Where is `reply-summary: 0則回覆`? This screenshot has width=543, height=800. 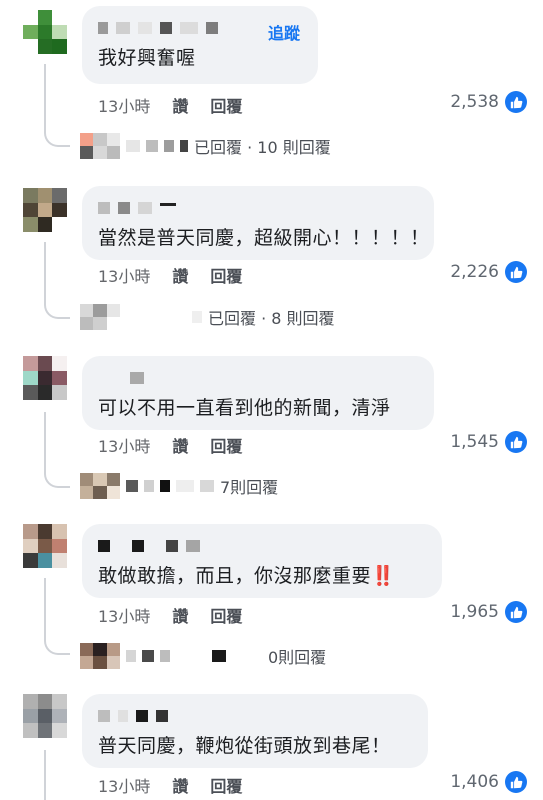 reply-summary: 0則回覆 is located at coordinates (203, 656).